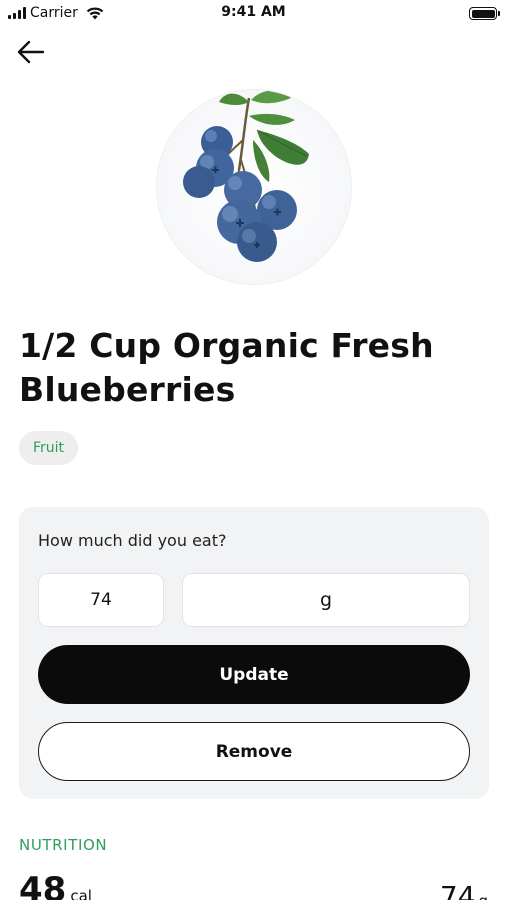 The width and height of the screenshot is (507, 900). I want to click on unit-select: g, so click(326, 600).